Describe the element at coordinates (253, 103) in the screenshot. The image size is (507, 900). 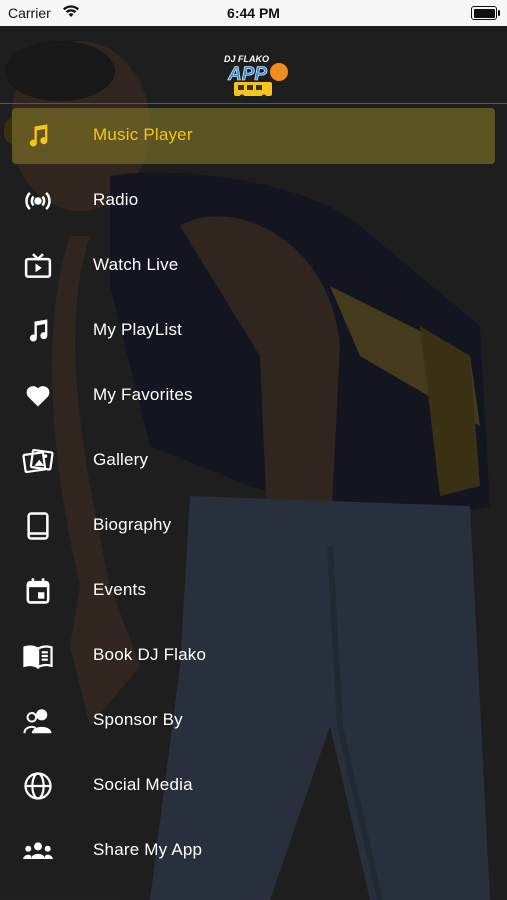
I see `header-divider` at that location.